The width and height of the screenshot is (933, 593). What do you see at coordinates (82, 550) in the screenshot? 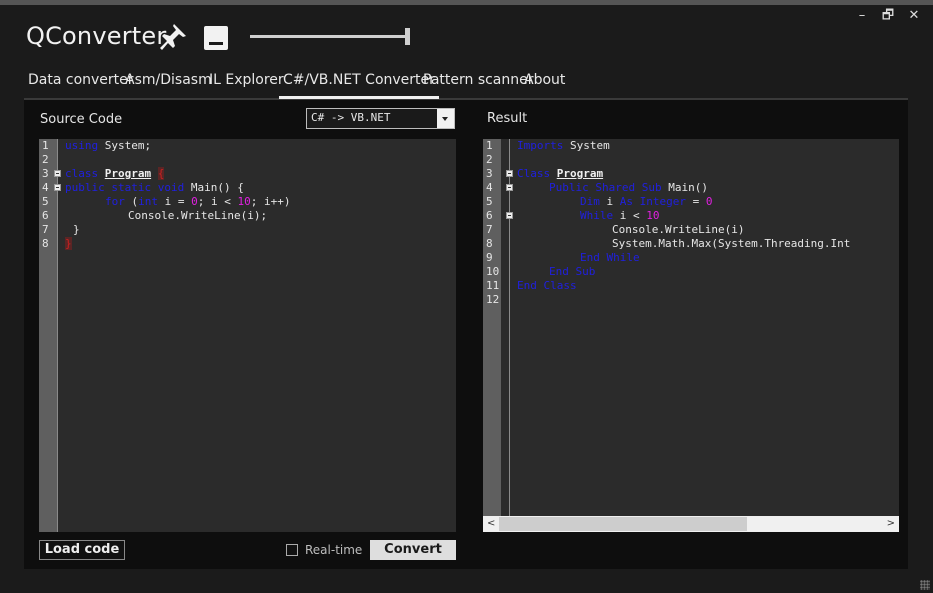
I see `load-code-button: Load code` at bounding box center [82, 550].